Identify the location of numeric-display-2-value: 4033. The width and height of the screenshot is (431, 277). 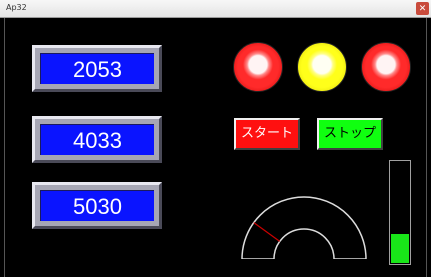
(97, 139).